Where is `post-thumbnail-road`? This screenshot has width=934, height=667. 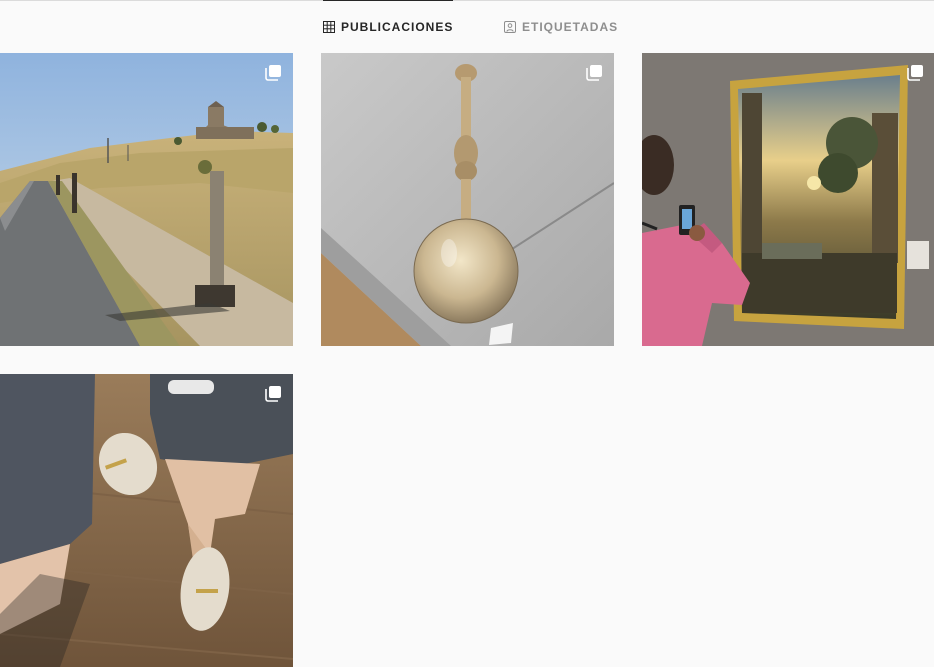
post-thumbnail-road is located at coordinates (146, 199).